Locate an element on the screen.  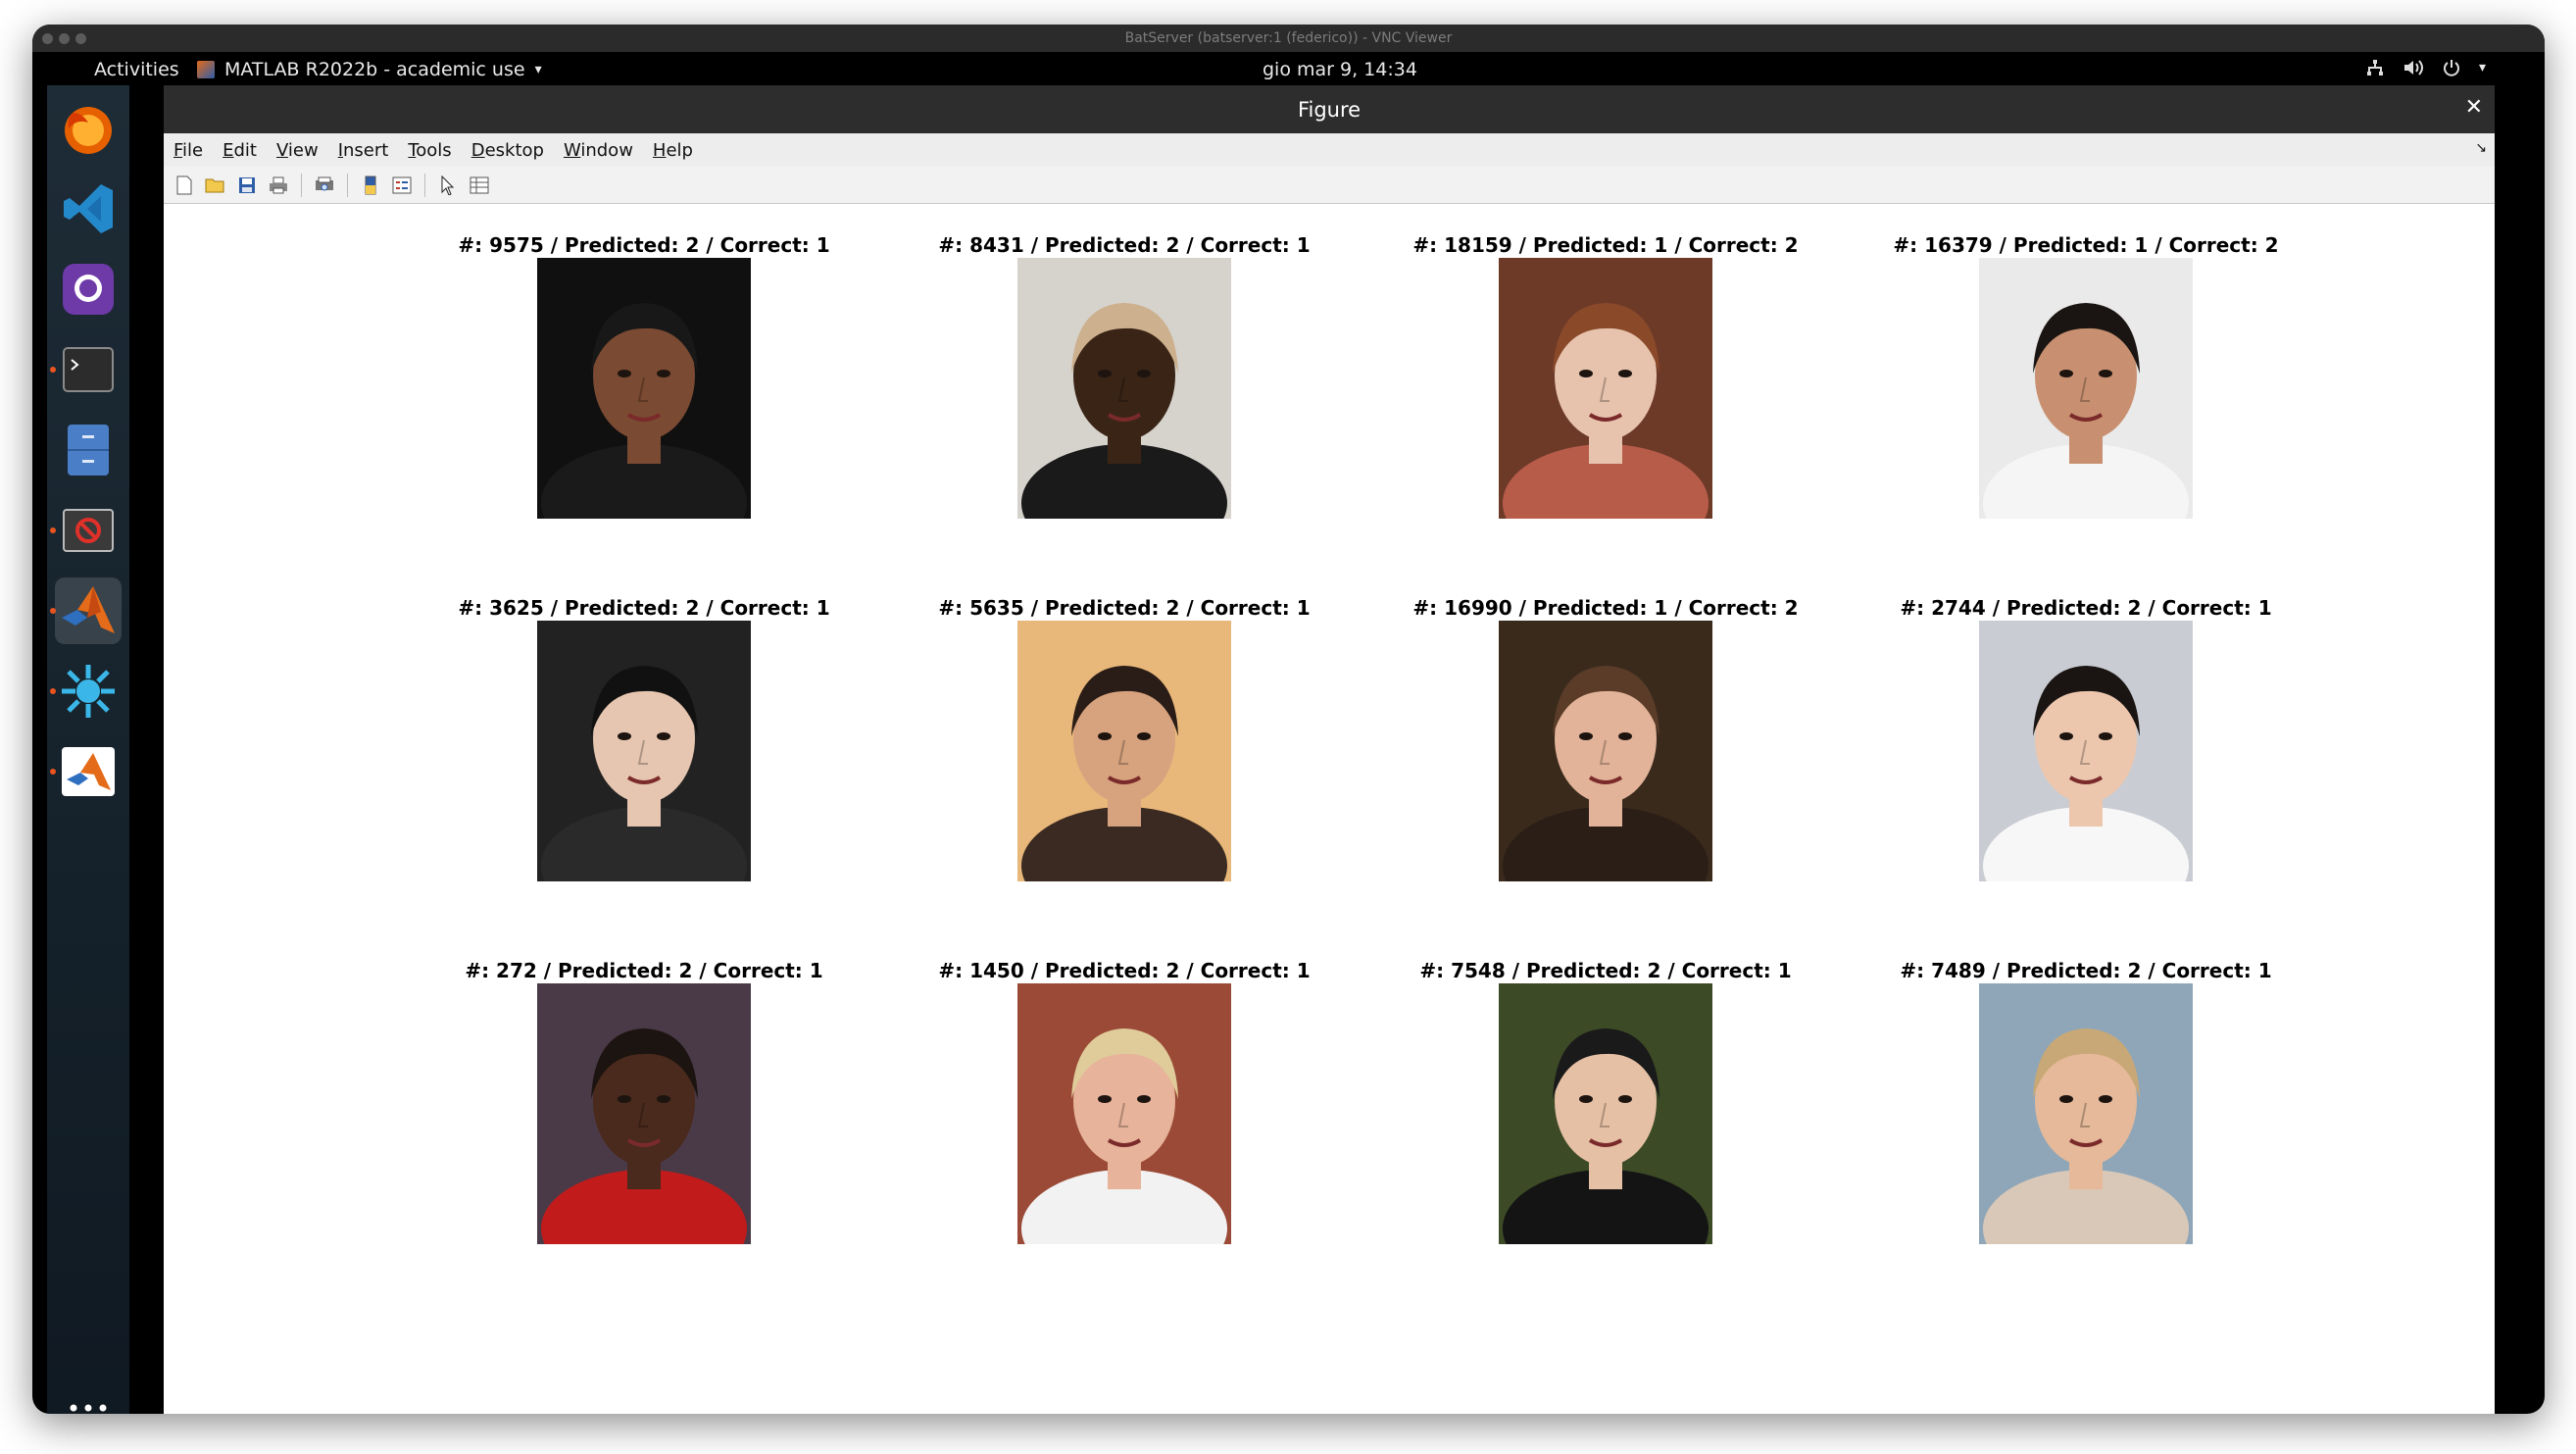
menu-tools: Tools is located at coordinates (429, 151).